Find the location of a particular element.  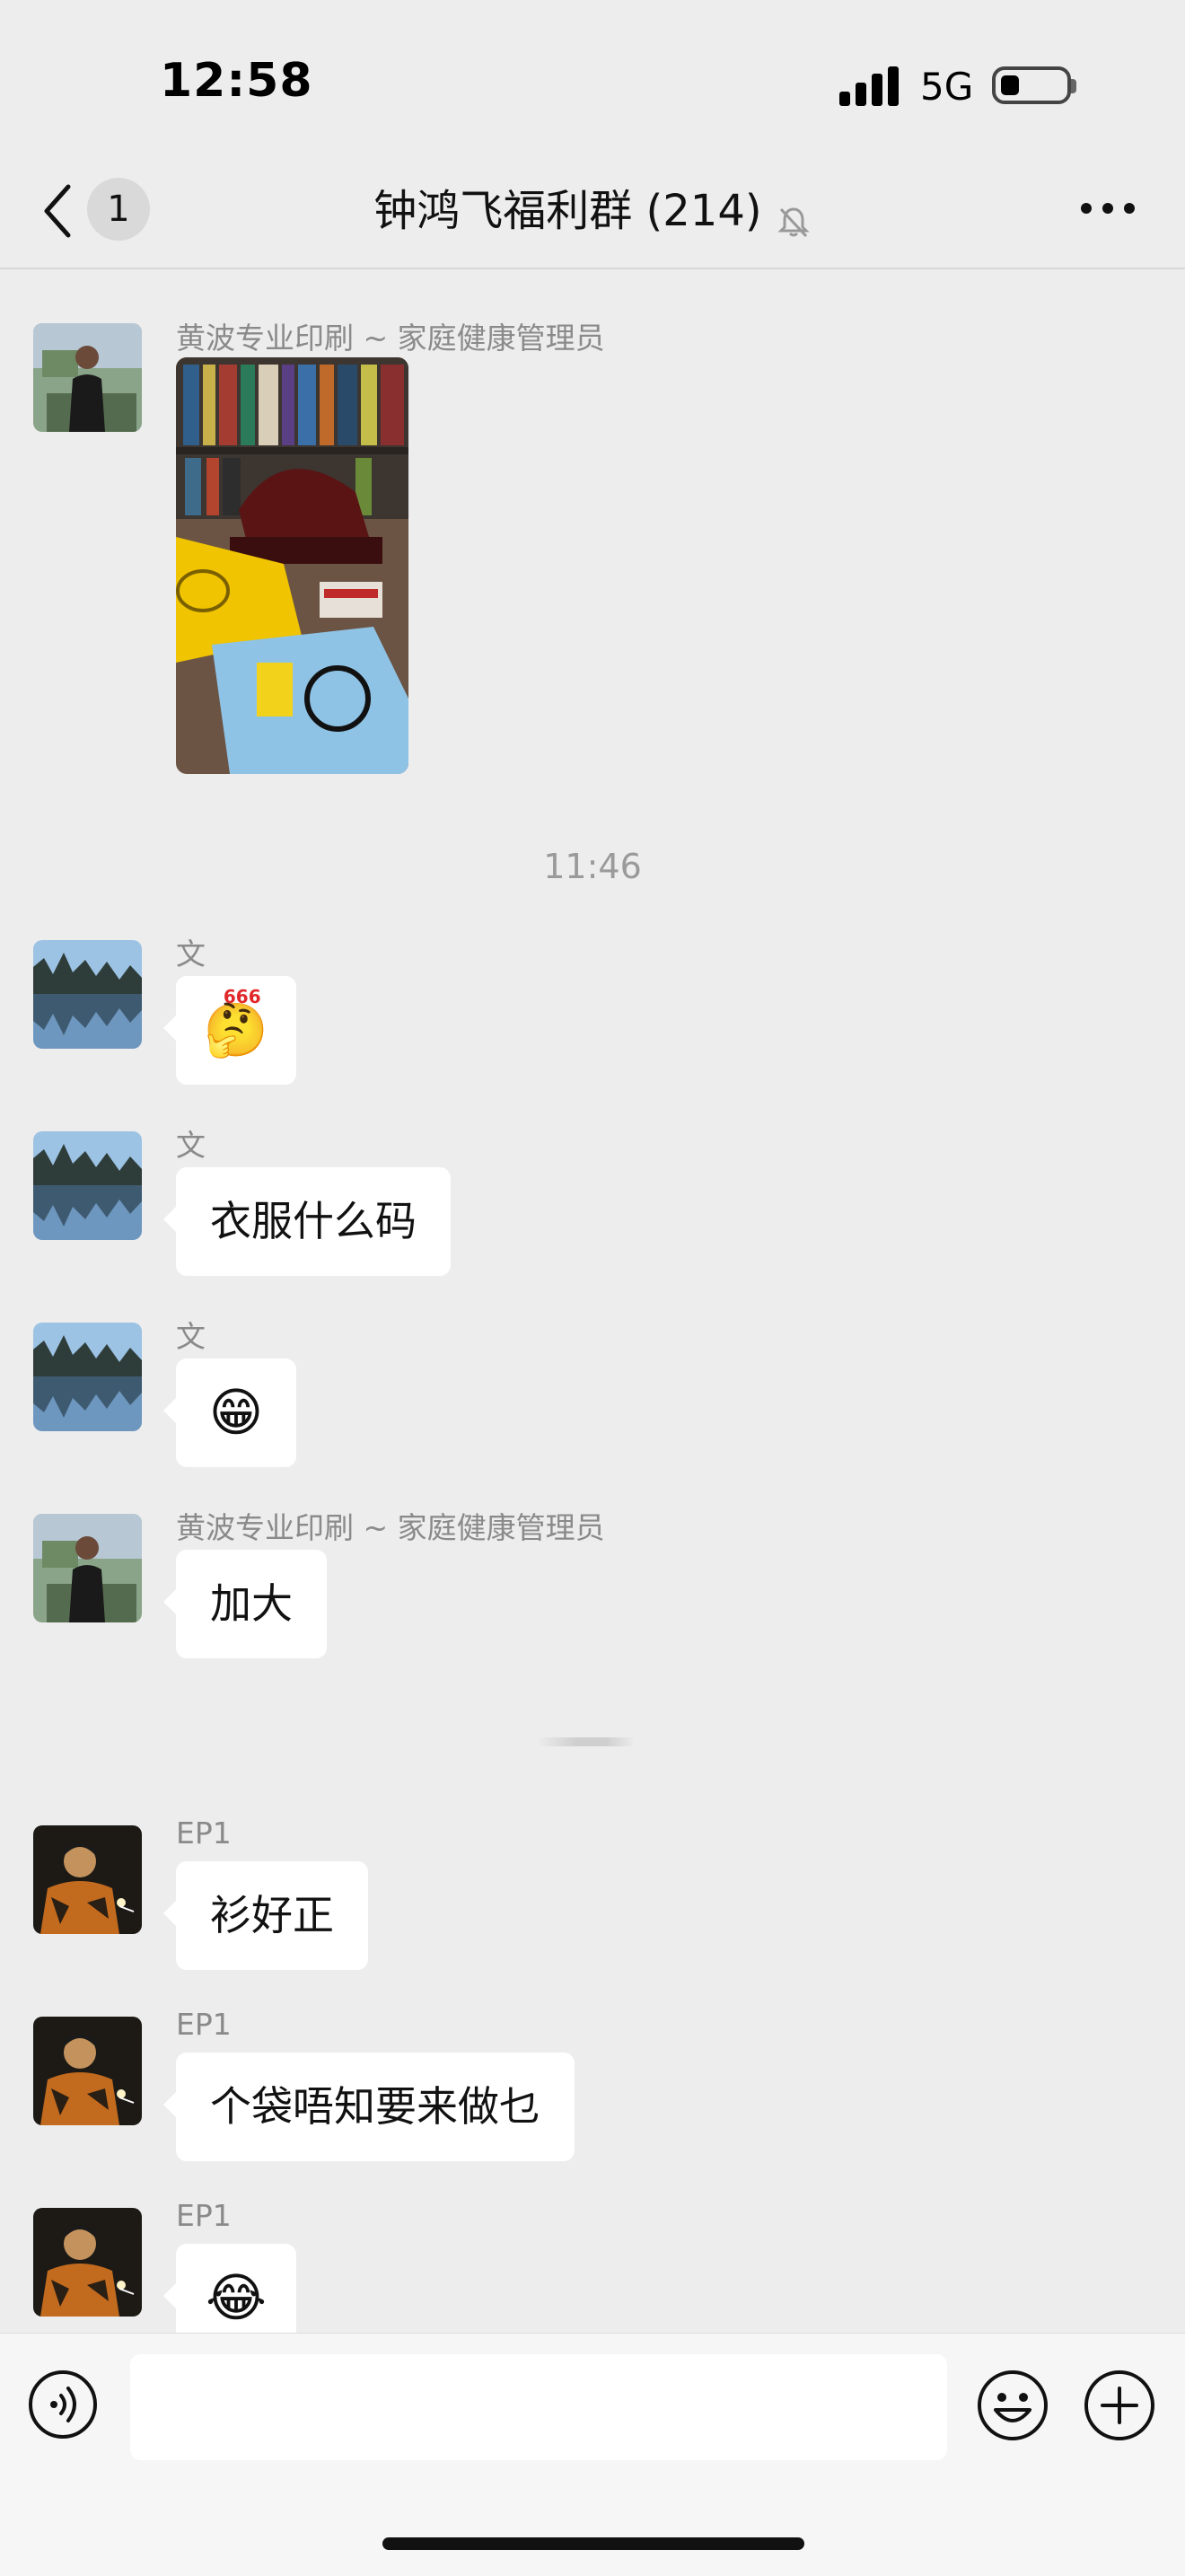

emoji-badge: 666 is located at coordinates (242, 997).